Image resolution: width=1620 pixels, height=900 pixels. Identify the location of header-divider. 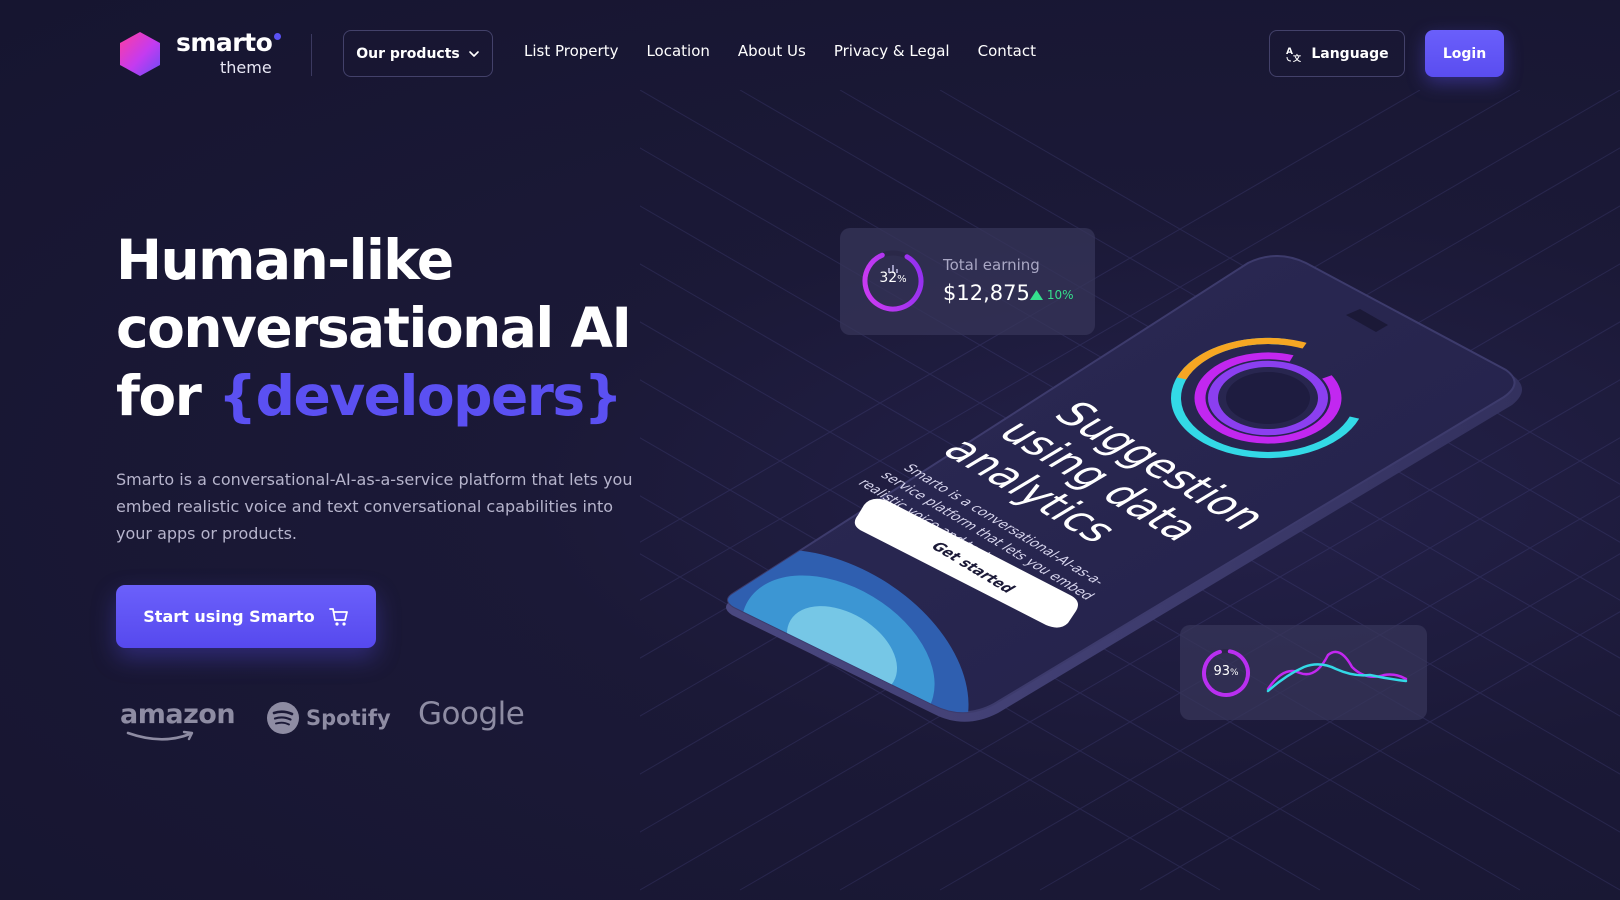
(311, 55).